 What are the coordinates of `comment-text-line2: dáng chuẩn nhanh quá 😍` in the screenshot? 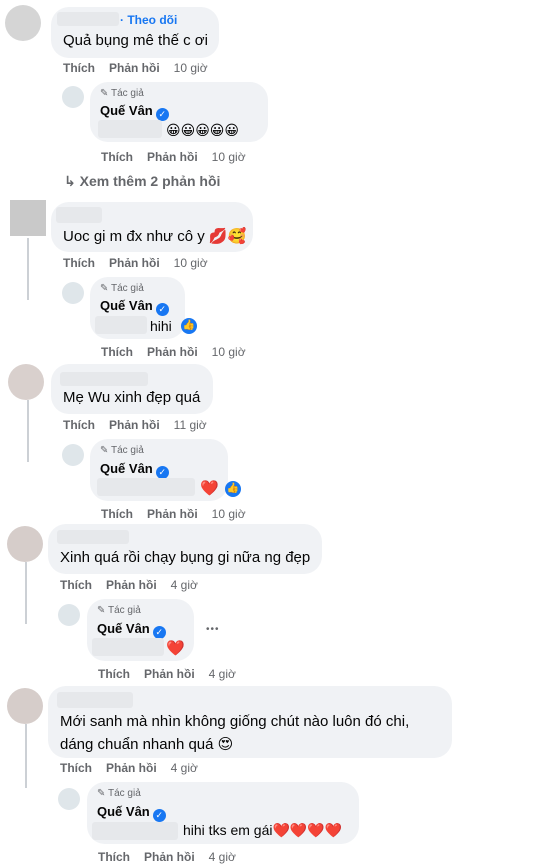 It's located at (147, 744).